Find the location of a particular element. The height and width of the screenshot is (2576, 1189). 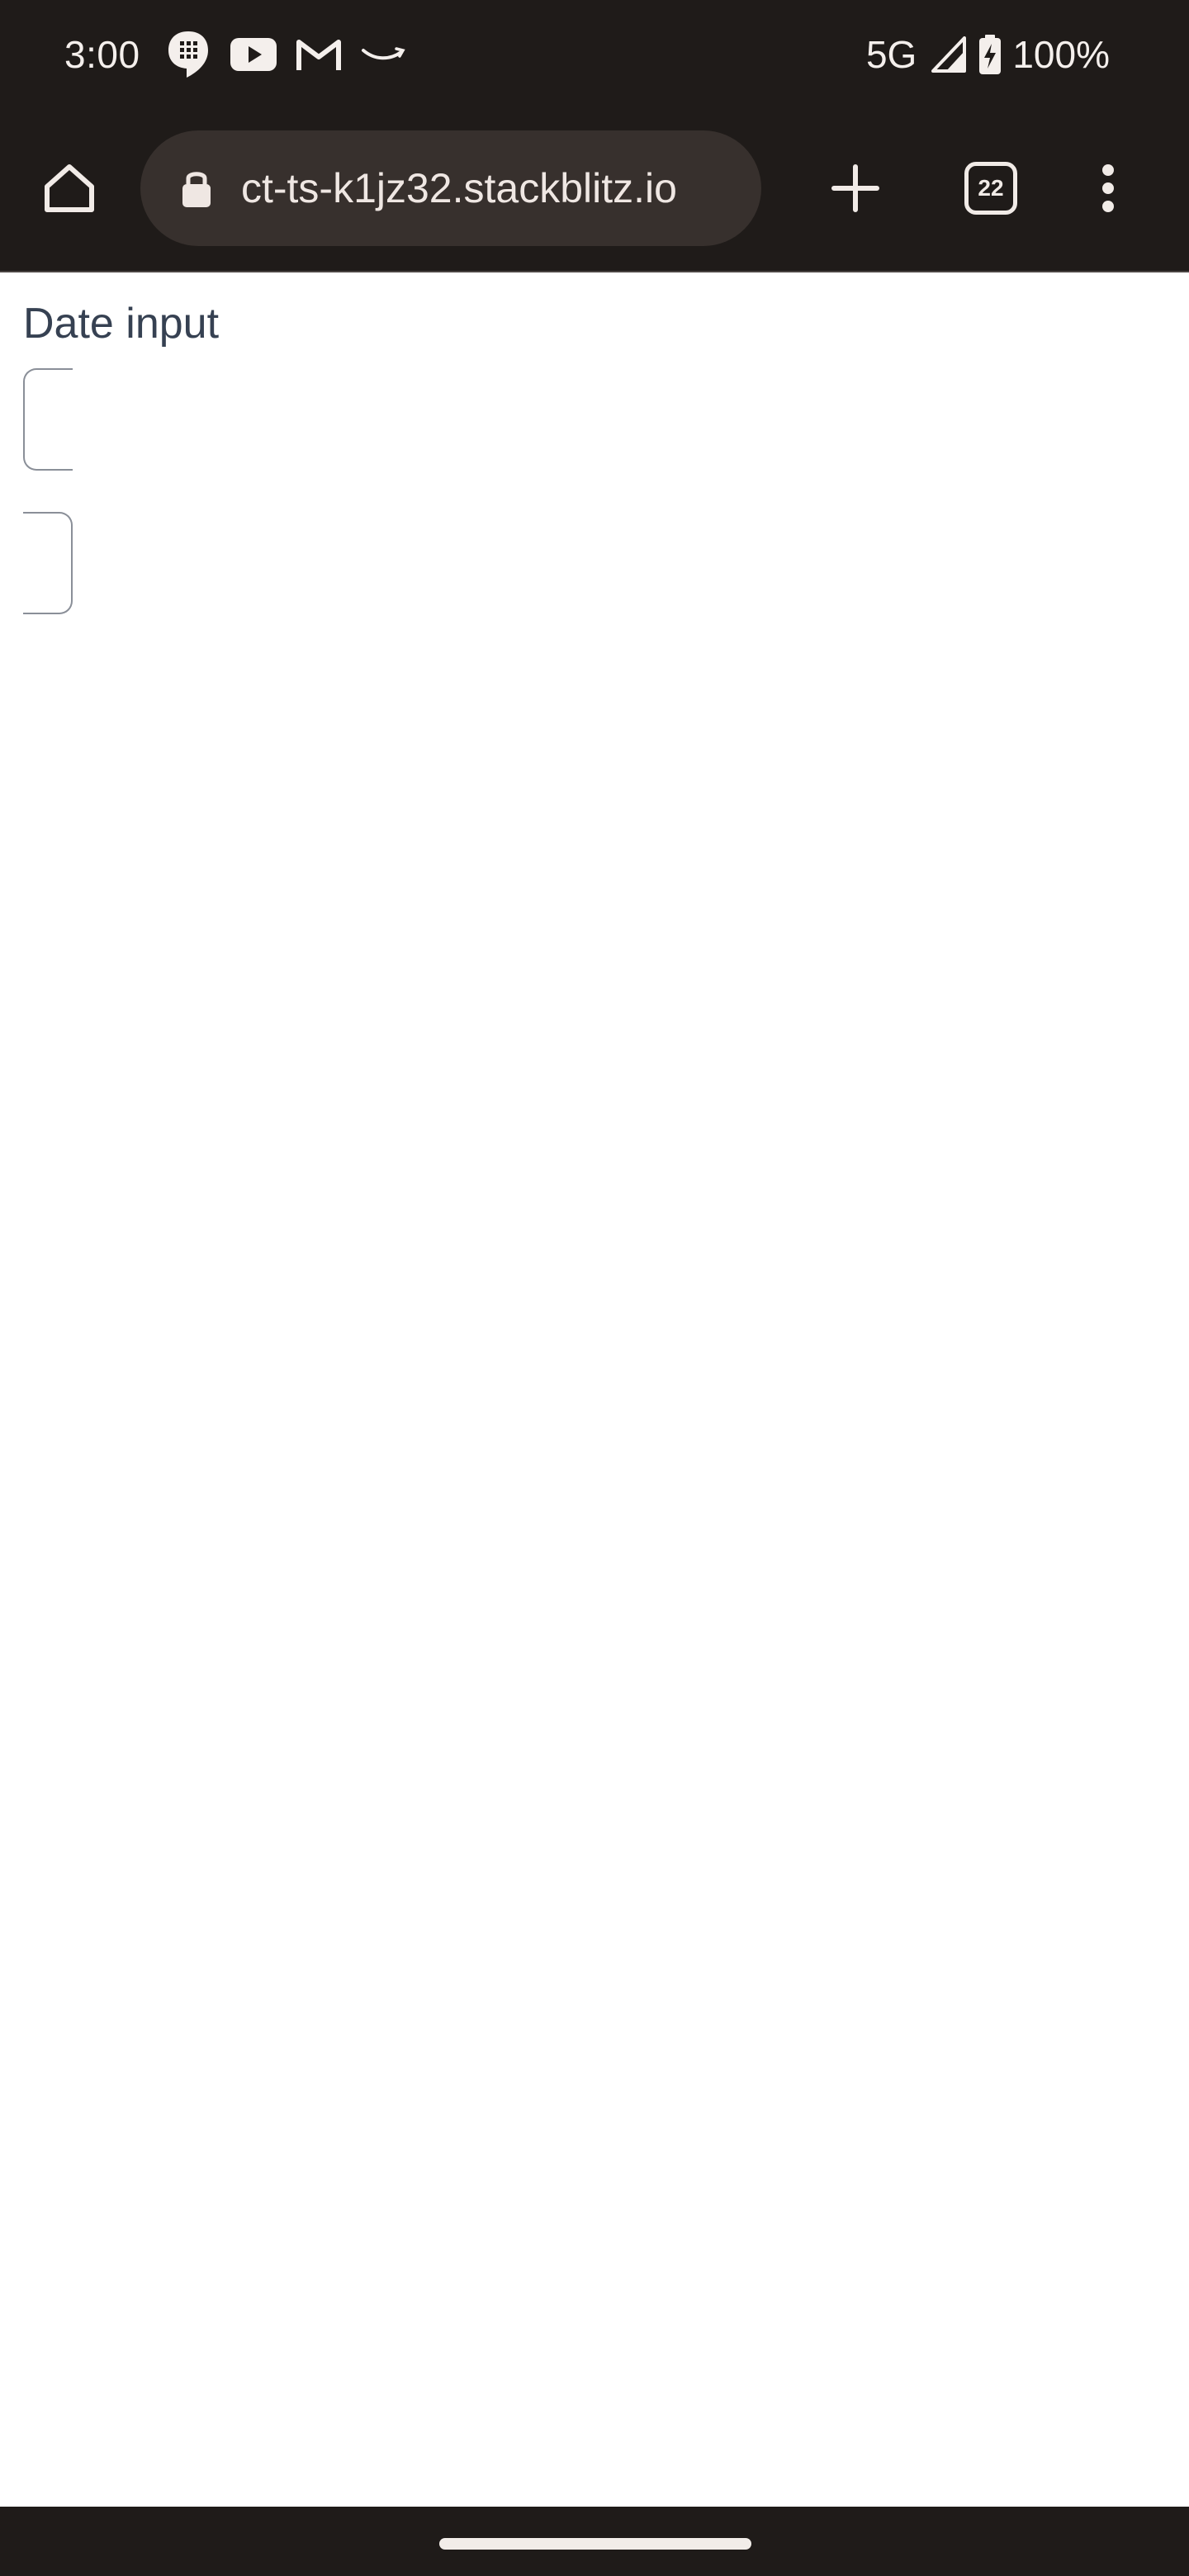

status-bar: 3:00 5G 100% is located at coordinates (594, 53).